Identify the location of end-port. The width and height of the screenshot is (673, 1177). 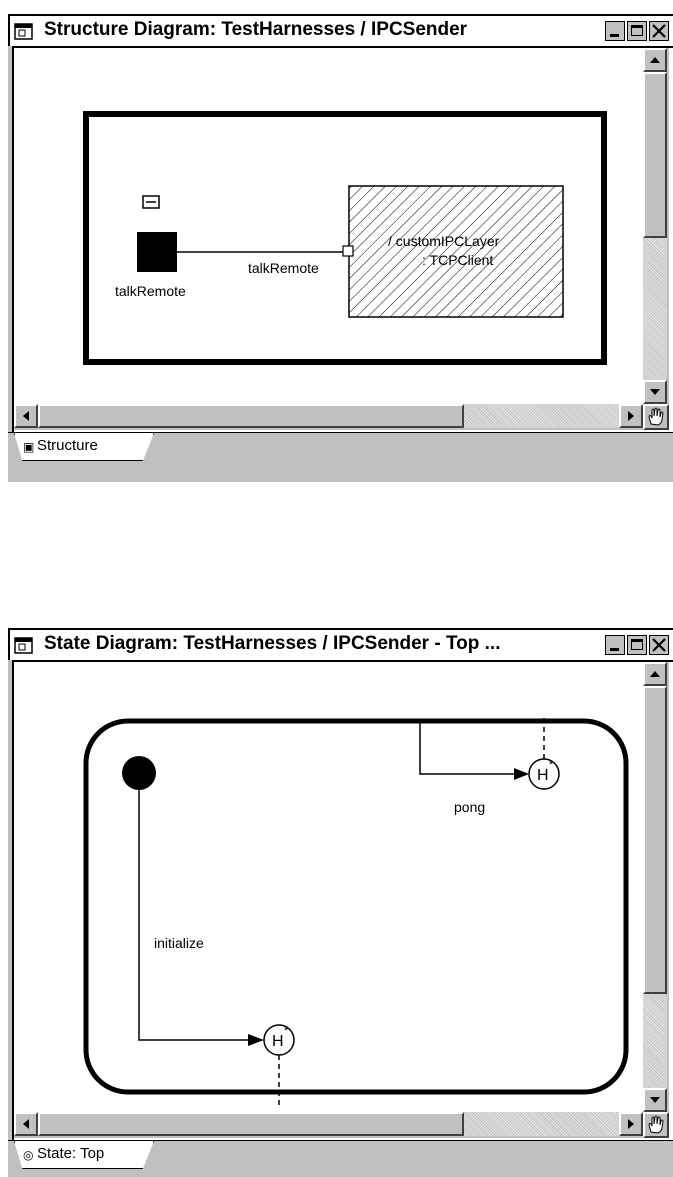
(348, 251).